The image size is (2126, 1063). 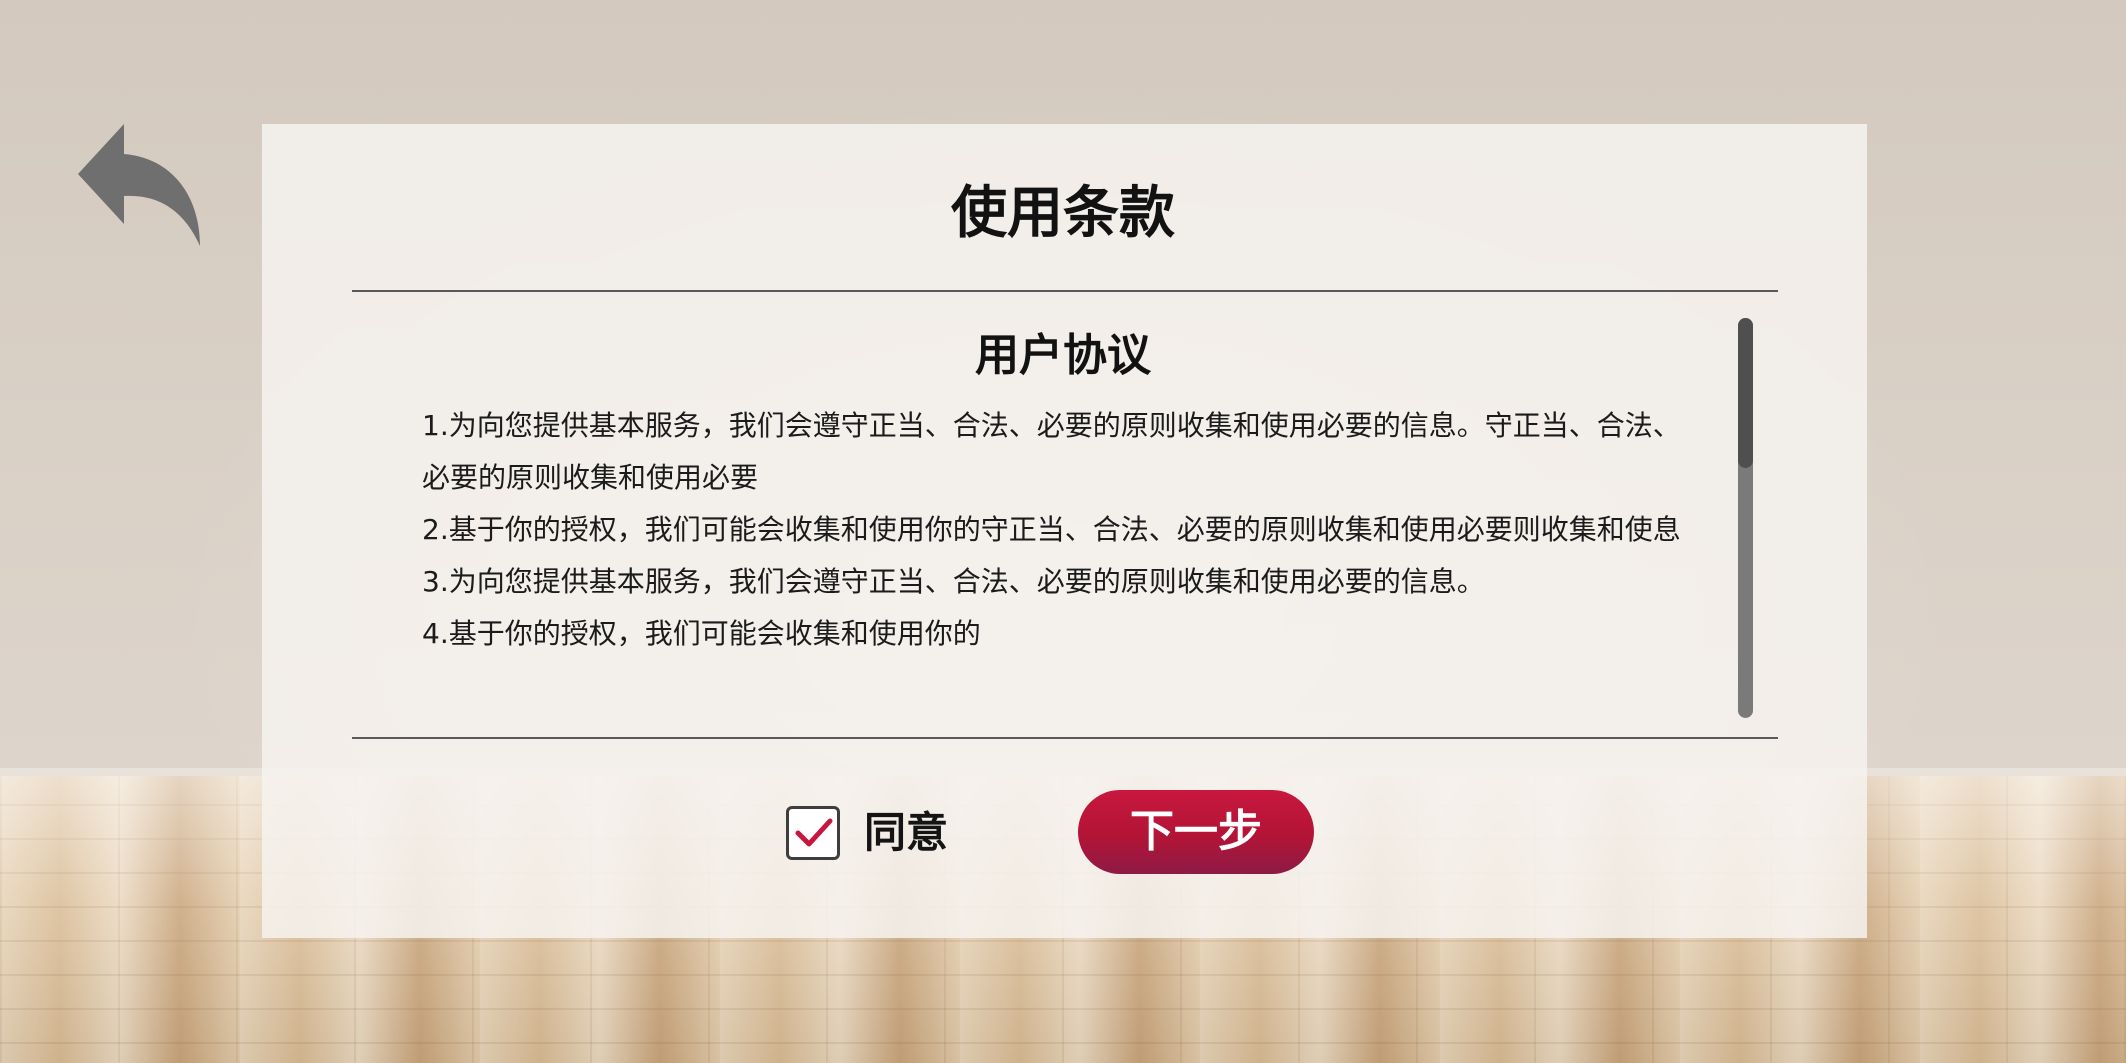 I want to click on next-button: 下一步, so click(x=1196, y=832).